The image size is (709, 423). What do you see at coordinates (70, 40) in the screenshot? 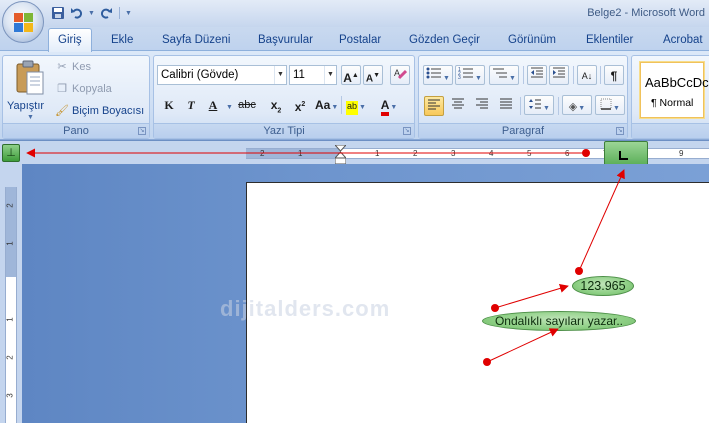
I see `tab-giris: Giriş` at bounding box center [70, 40].